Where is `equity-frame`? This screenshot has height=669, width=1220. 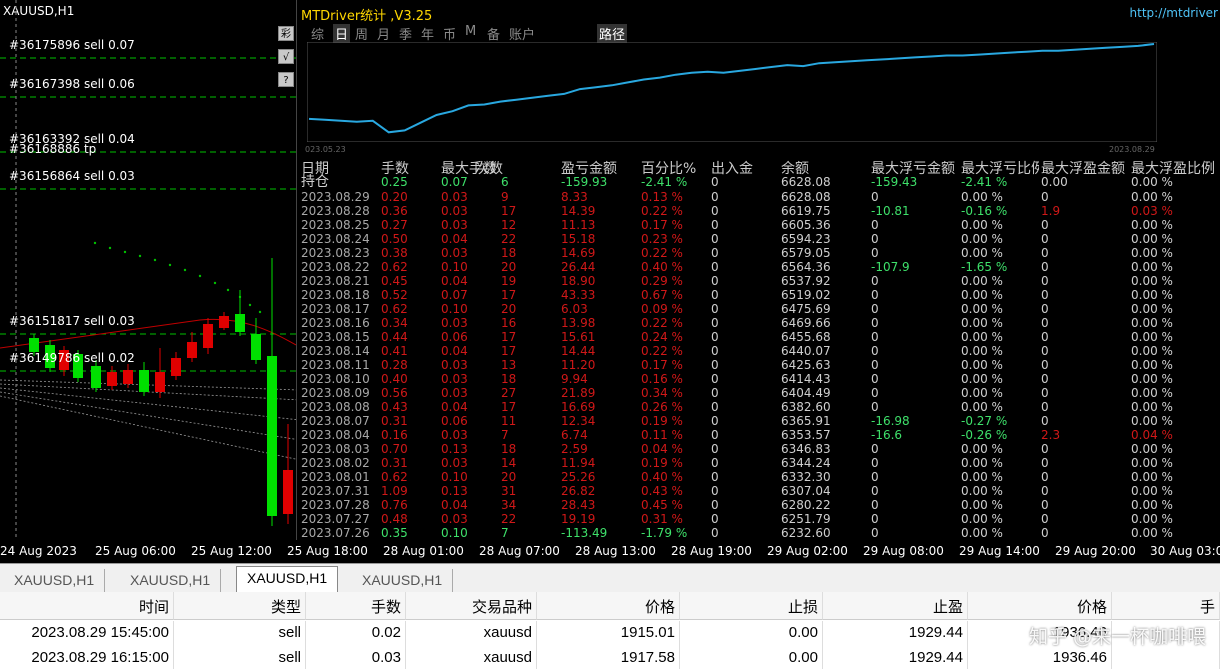
equity-frame is located at coordinates (732, 92).